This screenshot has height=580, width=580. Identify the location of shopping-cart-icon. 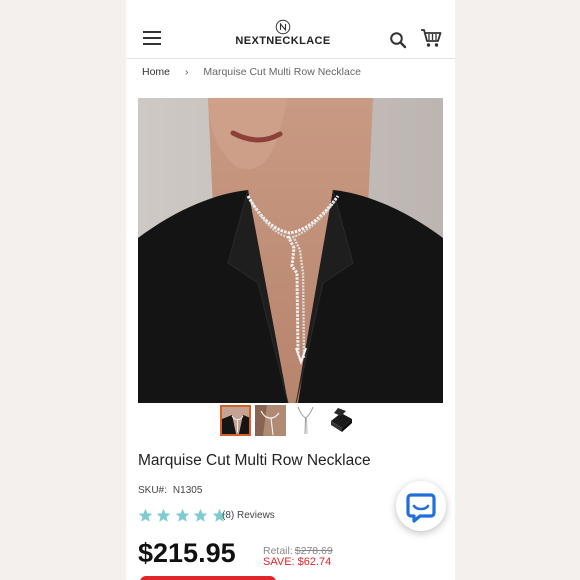
(431, 38).